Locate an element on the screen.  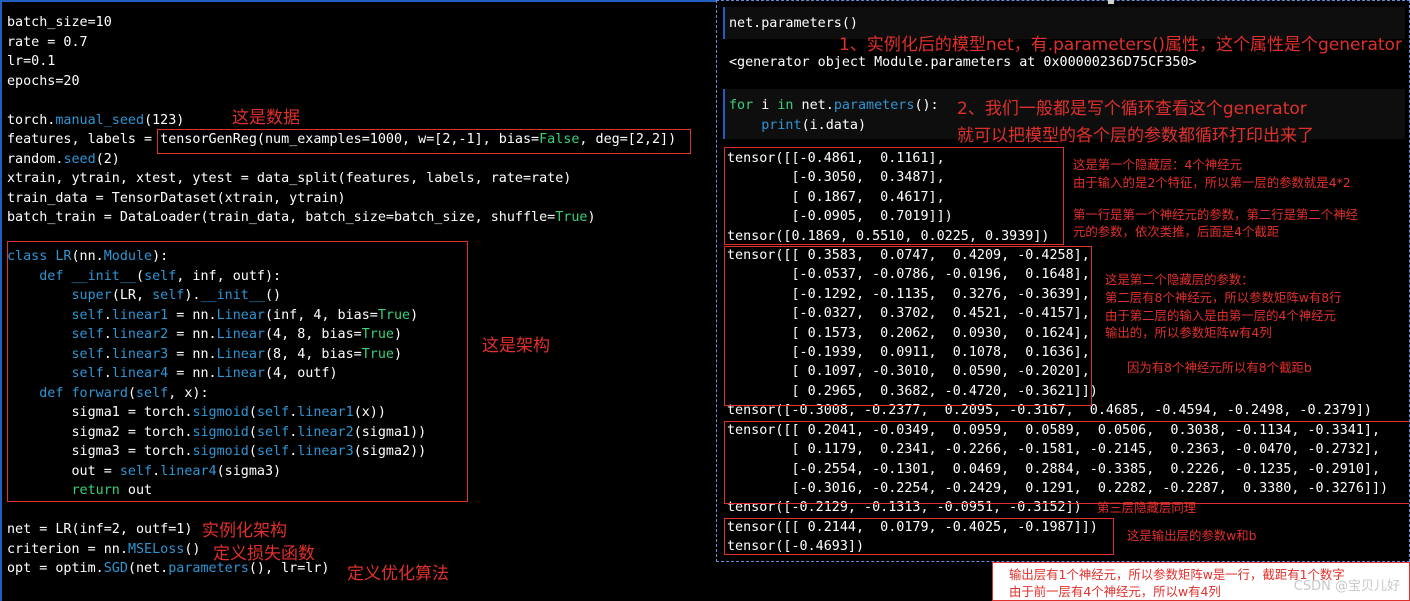
box-layer1 is located at coordinates (894, 196).